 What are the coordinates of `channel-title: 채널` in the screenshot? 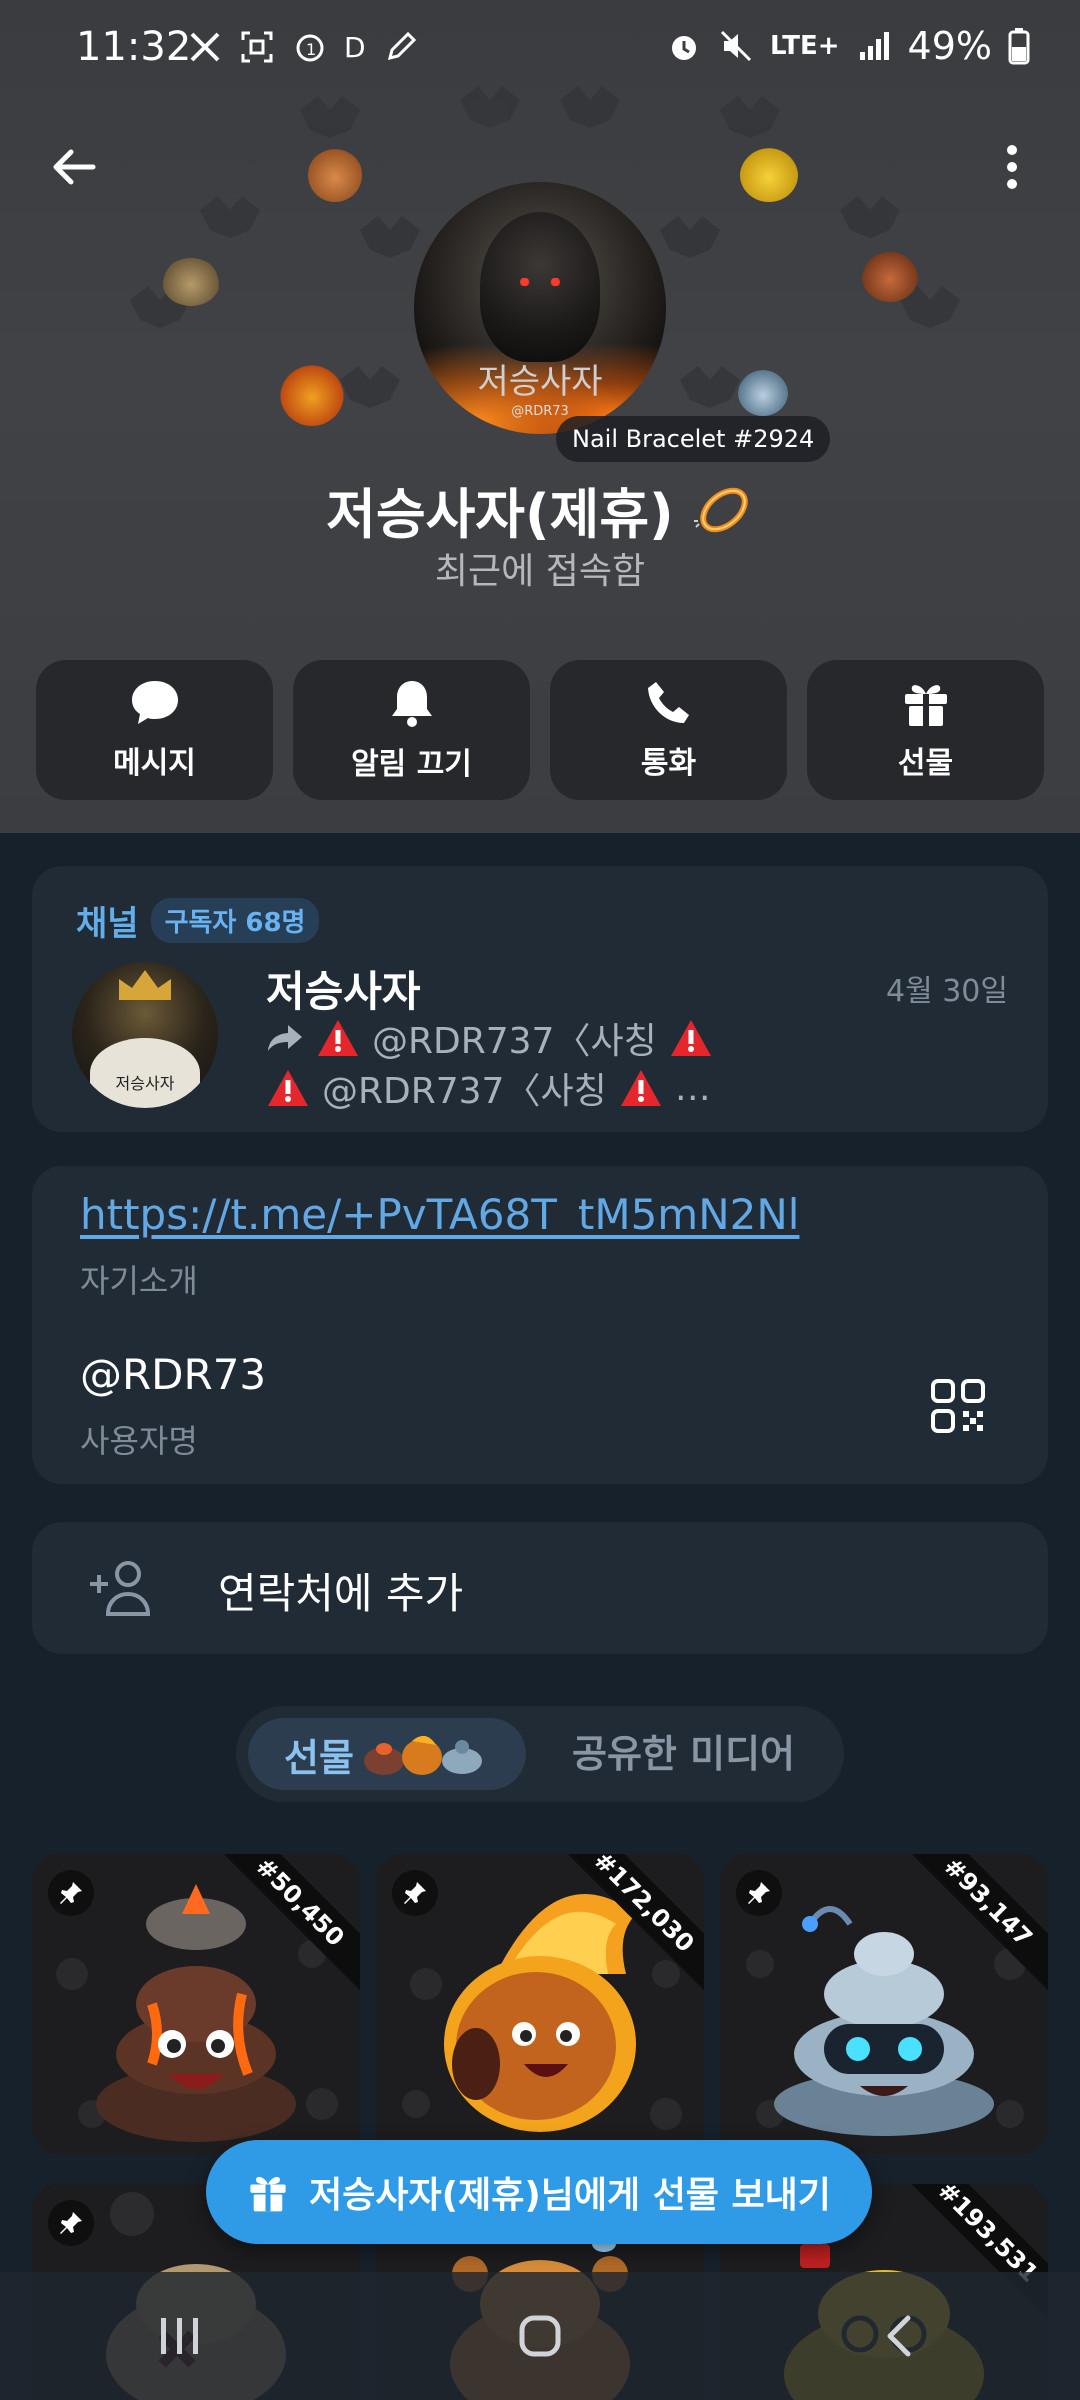 It's located at (107, 924).